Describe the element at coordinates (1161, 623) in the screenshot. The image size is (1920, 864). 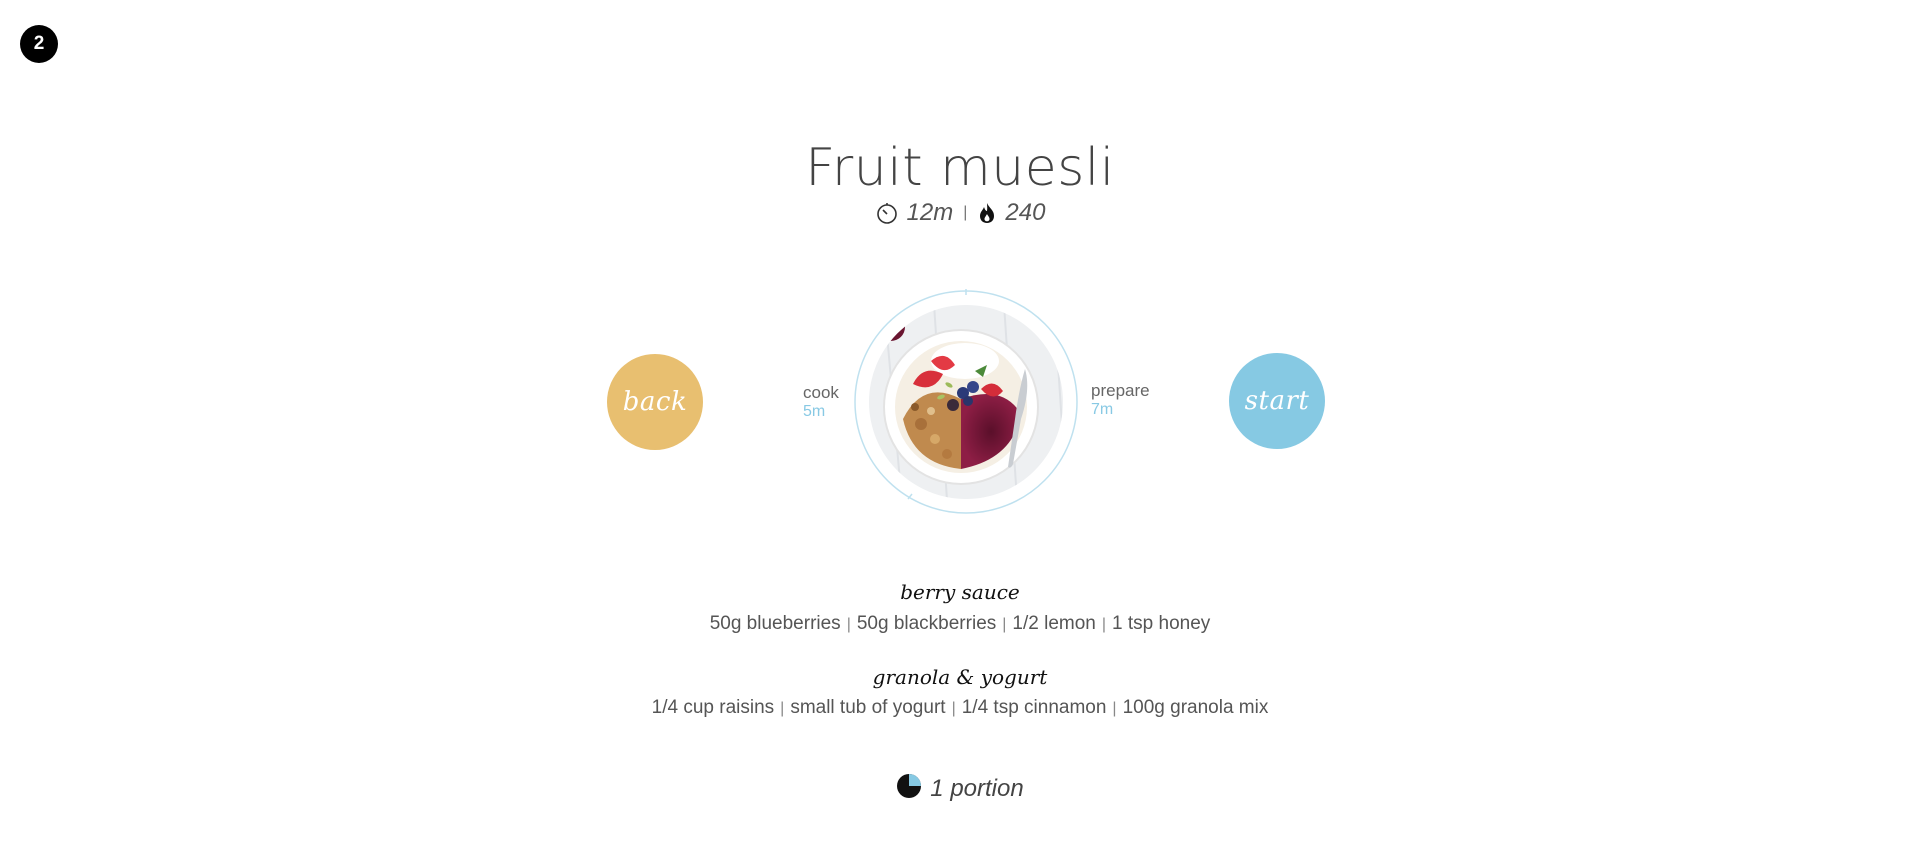
I see `ingredient: 1 tsp honey` at that location.